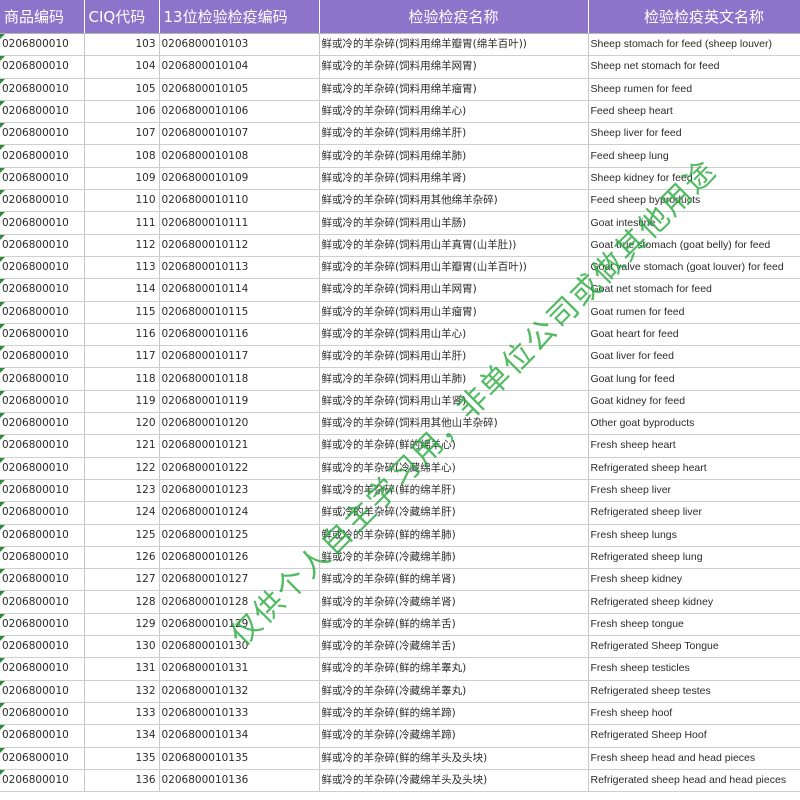  What do you see at coordinates (122, 312) in the screenshot?
I see `cell-ciq-code: 115` at bounding box center [122, 312].